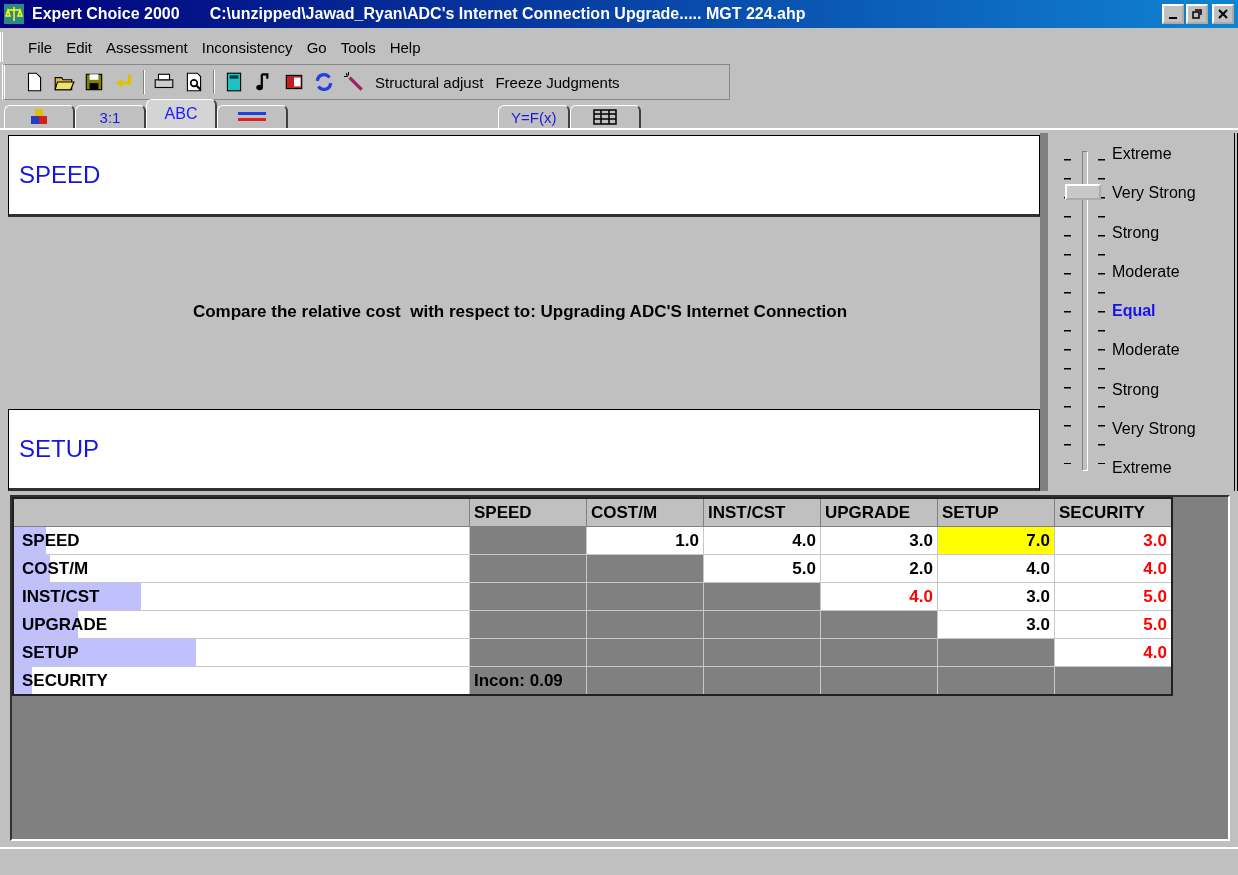 Image resolution: width=1238 pixels, height=875 pixels. I want to click on toolbar-text-button: Freeze Judgments, so click(557, 82).